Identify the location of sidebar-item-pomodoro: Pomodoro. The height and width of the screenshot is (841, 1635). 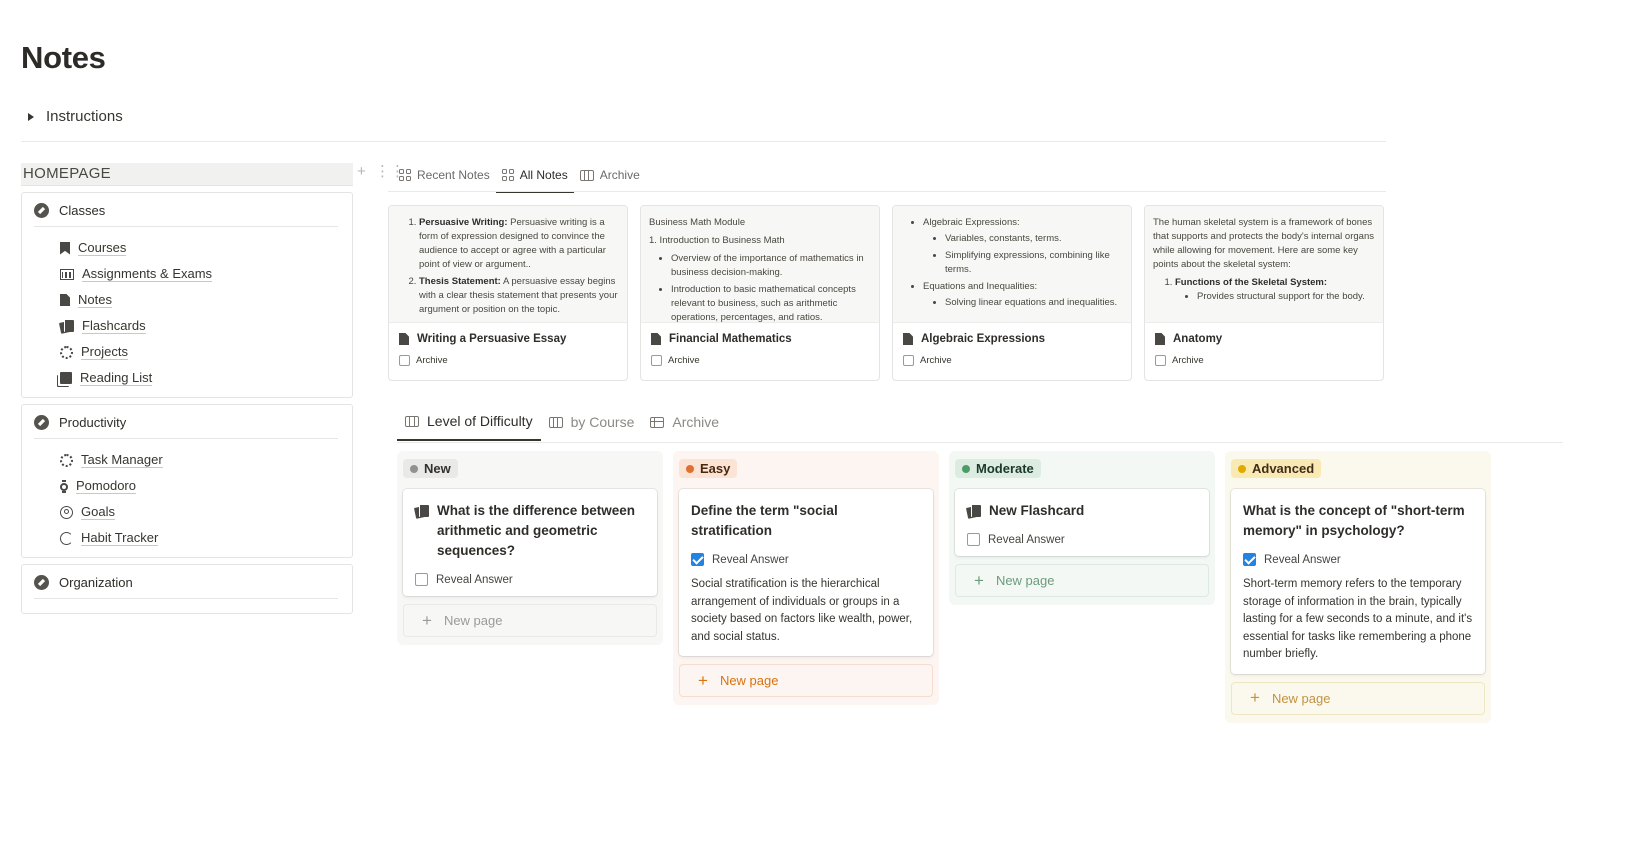
(187, 486).